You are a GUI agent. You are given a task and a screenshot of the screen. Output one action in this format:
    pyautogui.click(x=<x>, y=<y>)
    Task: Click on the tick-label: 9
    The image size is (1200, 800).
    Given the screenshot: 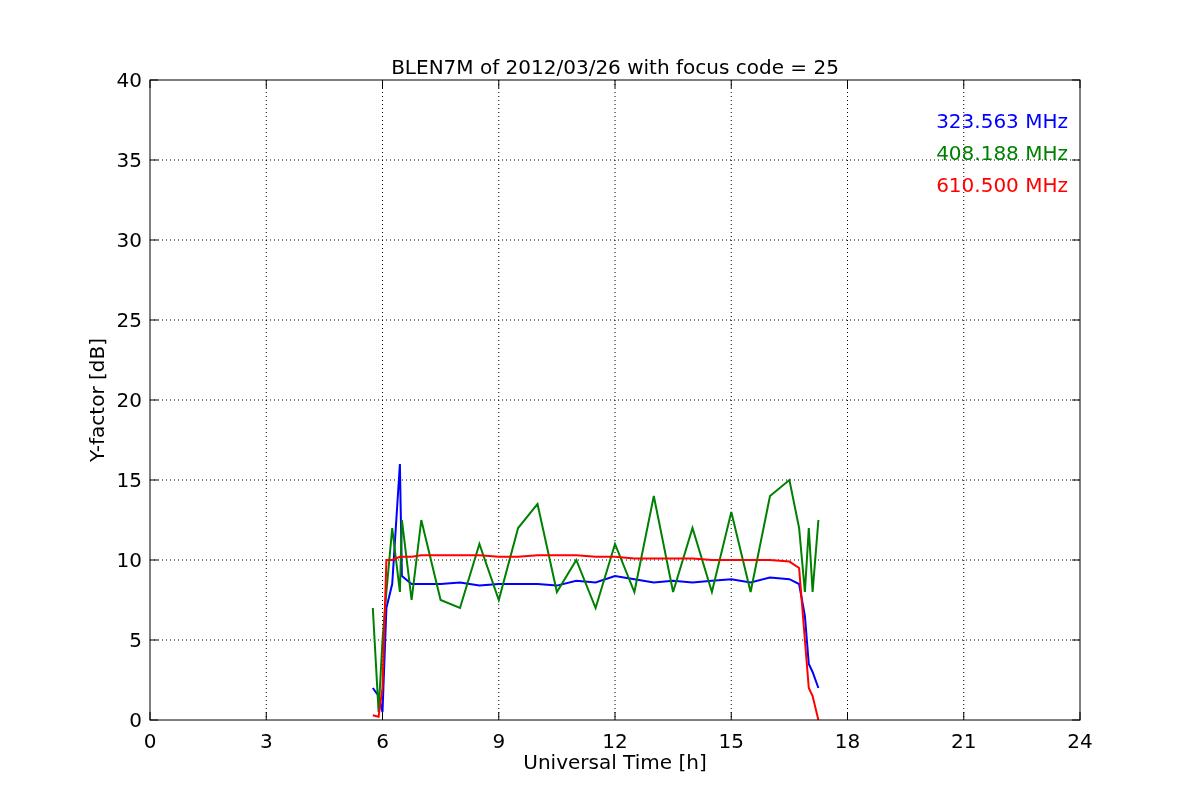 What is the action you would take?
    pyautogui.click(x=499, y=741)
    